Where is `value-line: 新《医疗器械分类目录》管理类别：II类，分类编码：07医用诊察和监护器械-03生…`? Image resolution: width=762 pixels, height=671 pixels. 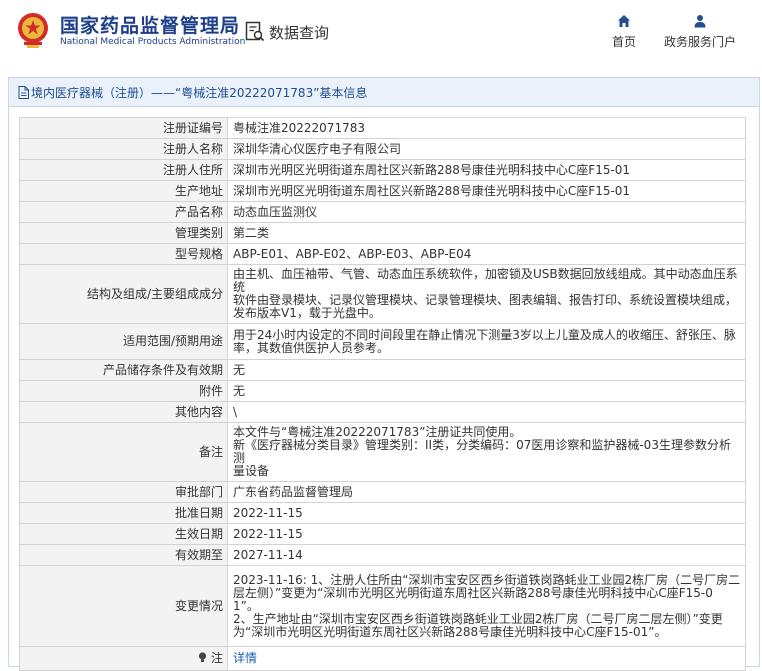
value-line: 新《医疗器械分类目录》管理类别：II类，分类编码：07医用诊察和监护器械-03生… is located at coordinates (482, 451).